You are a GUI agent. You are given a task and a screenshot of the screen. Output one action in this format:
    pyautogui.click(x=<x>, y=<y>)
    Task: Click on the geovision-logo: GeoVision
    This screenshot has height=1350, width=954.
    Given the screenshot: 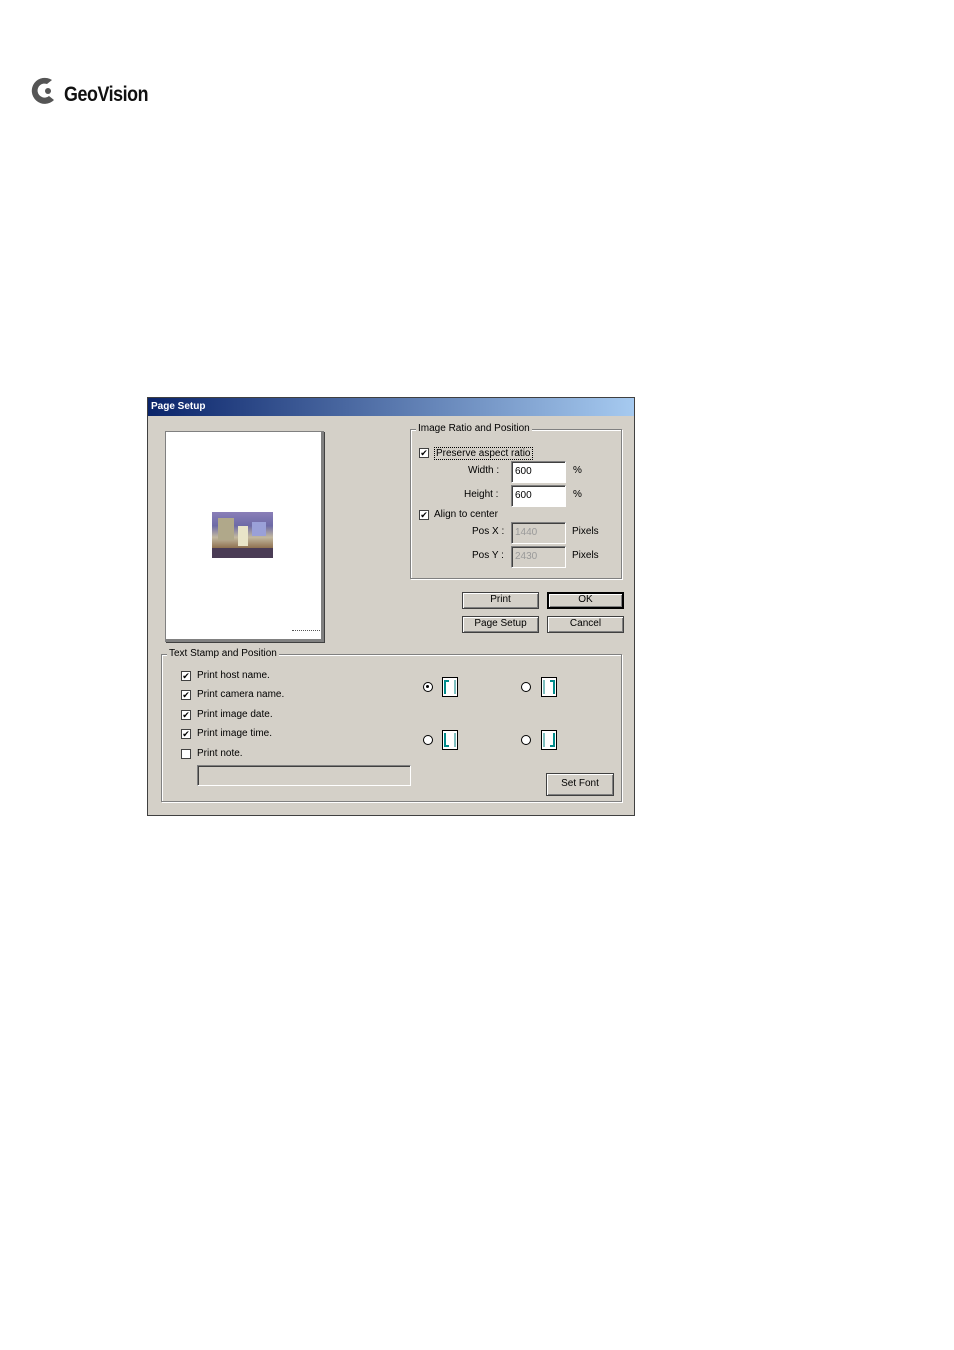 What is the action you would take?
    pyautogui.click(x=105, y=92)
    